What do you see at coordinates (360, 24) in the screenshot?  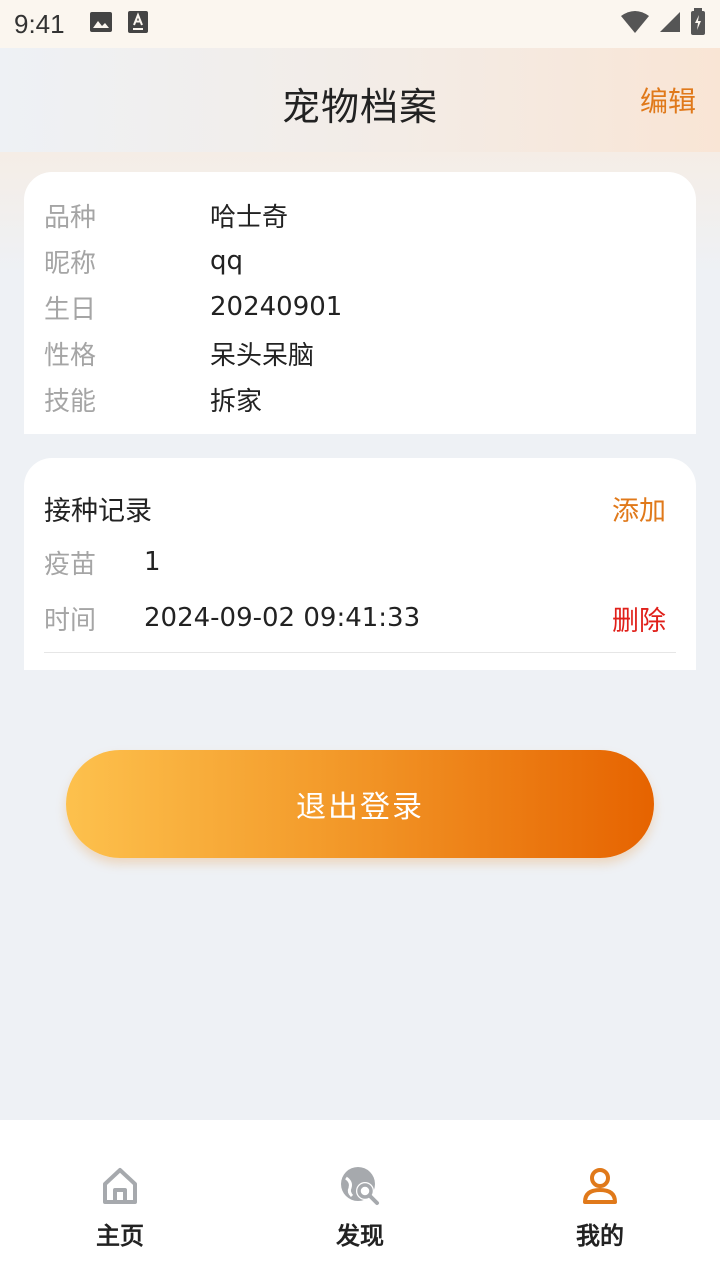 I see `status-bar: 9:41` at bounding box center [360, 24].